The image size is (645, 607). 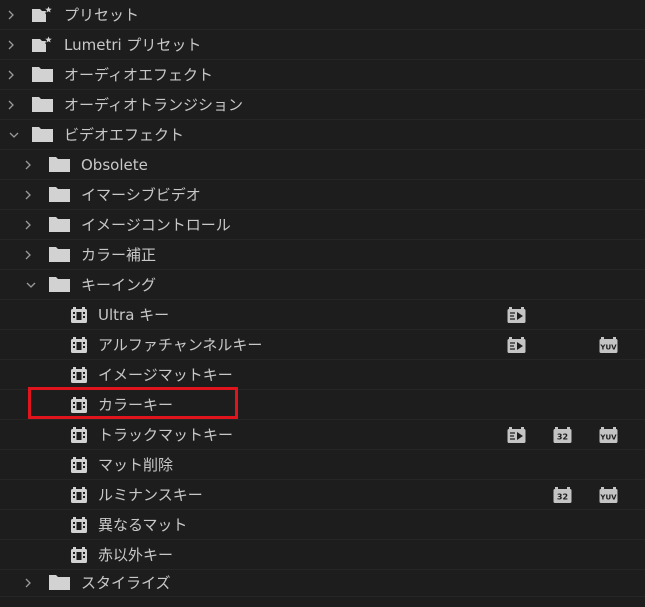 I want to click on effect-item-luma-key: ルミナンスキー 32 YUV, so click(x=322, y=495).